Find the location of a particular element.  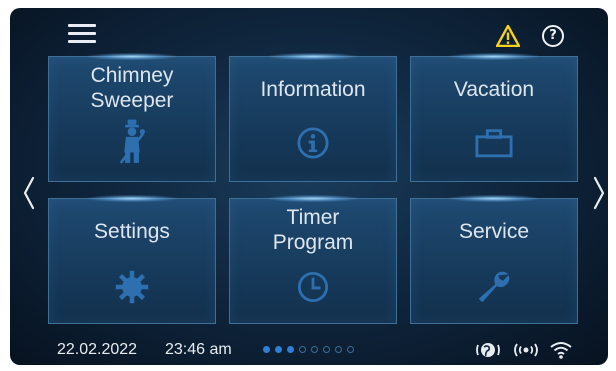

tile-chimney-sweeper: Chimney Sweeper is located at coordinates (132, 119).